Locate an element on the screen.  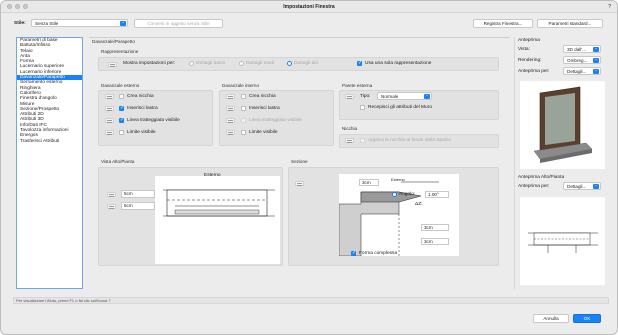
ok-button: OK is located at coordinates (587, 318).